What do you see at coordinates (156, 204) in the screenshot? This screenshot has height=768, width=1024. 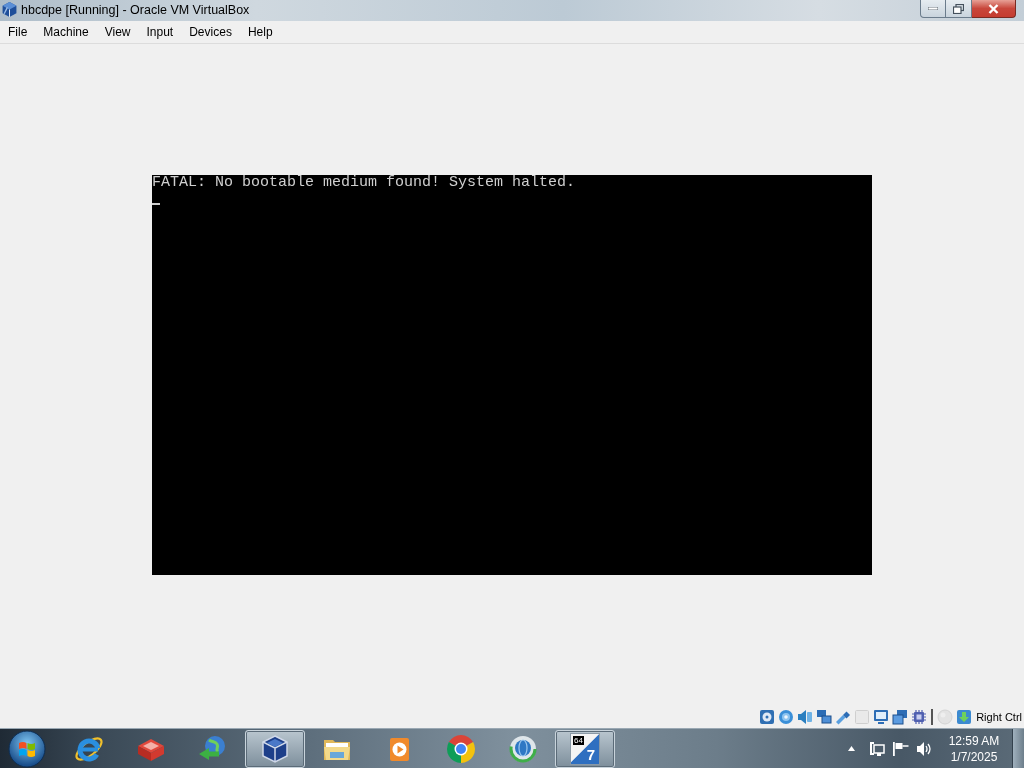 I see `text-cursor` at bounding box center [156, 204].